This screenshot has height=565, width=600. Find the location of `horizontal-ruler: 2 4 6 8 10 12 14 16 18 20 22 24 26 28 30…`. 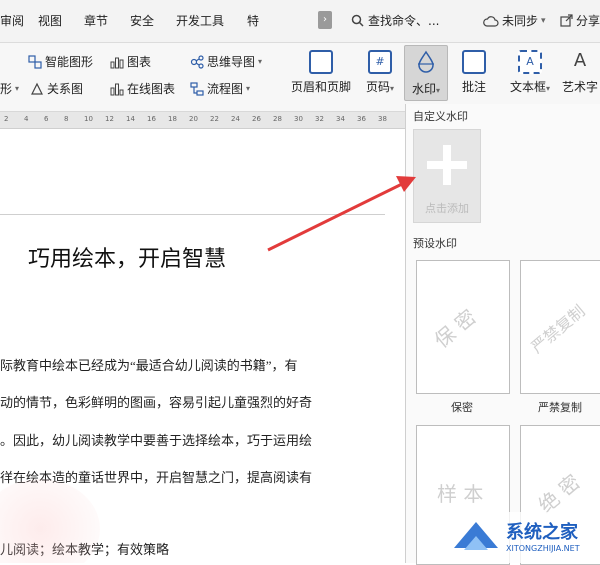

horizontal-ruler: 2 4 6 8 10 12 14 16 18 20 22 24 26 28 30… is located at coordinates (202, 120).